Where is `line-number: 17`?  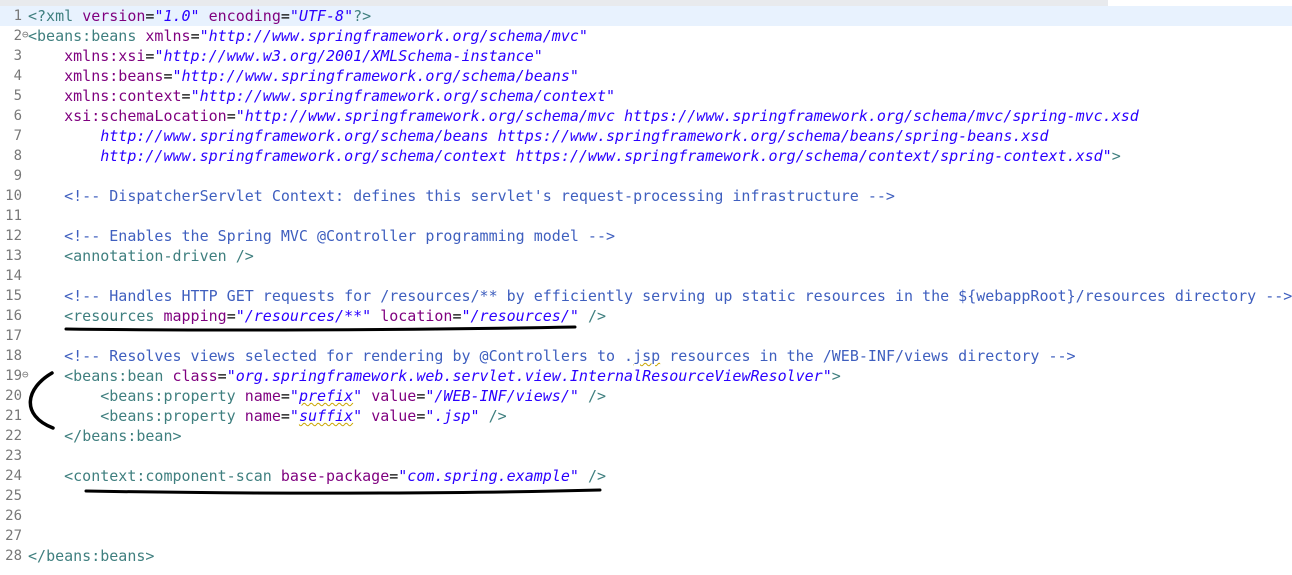 line-number: 17 is located at coordinates (13, 336).